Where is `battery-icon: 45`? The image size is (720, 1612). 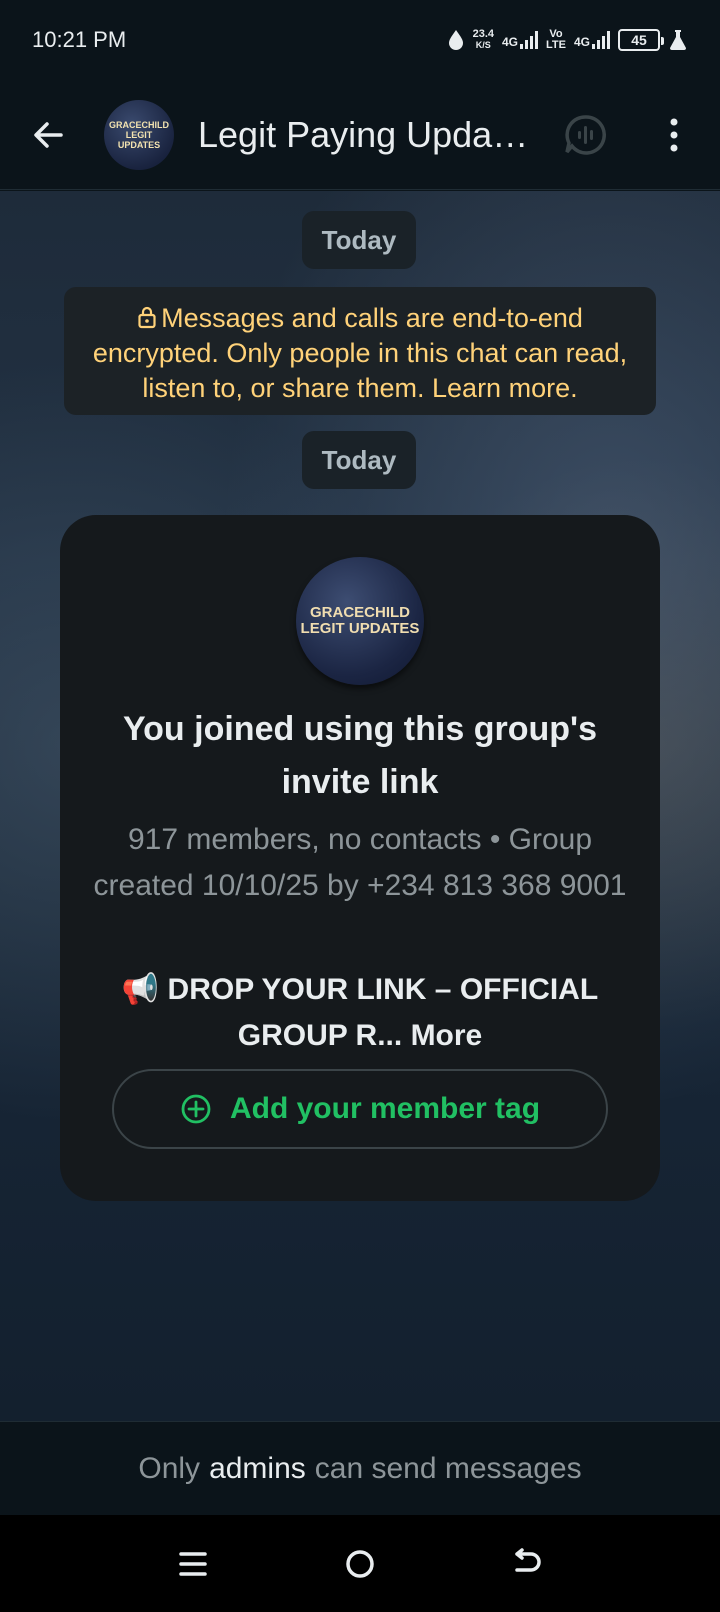
battery-icon: 45 is located at coordinates (641, 40).